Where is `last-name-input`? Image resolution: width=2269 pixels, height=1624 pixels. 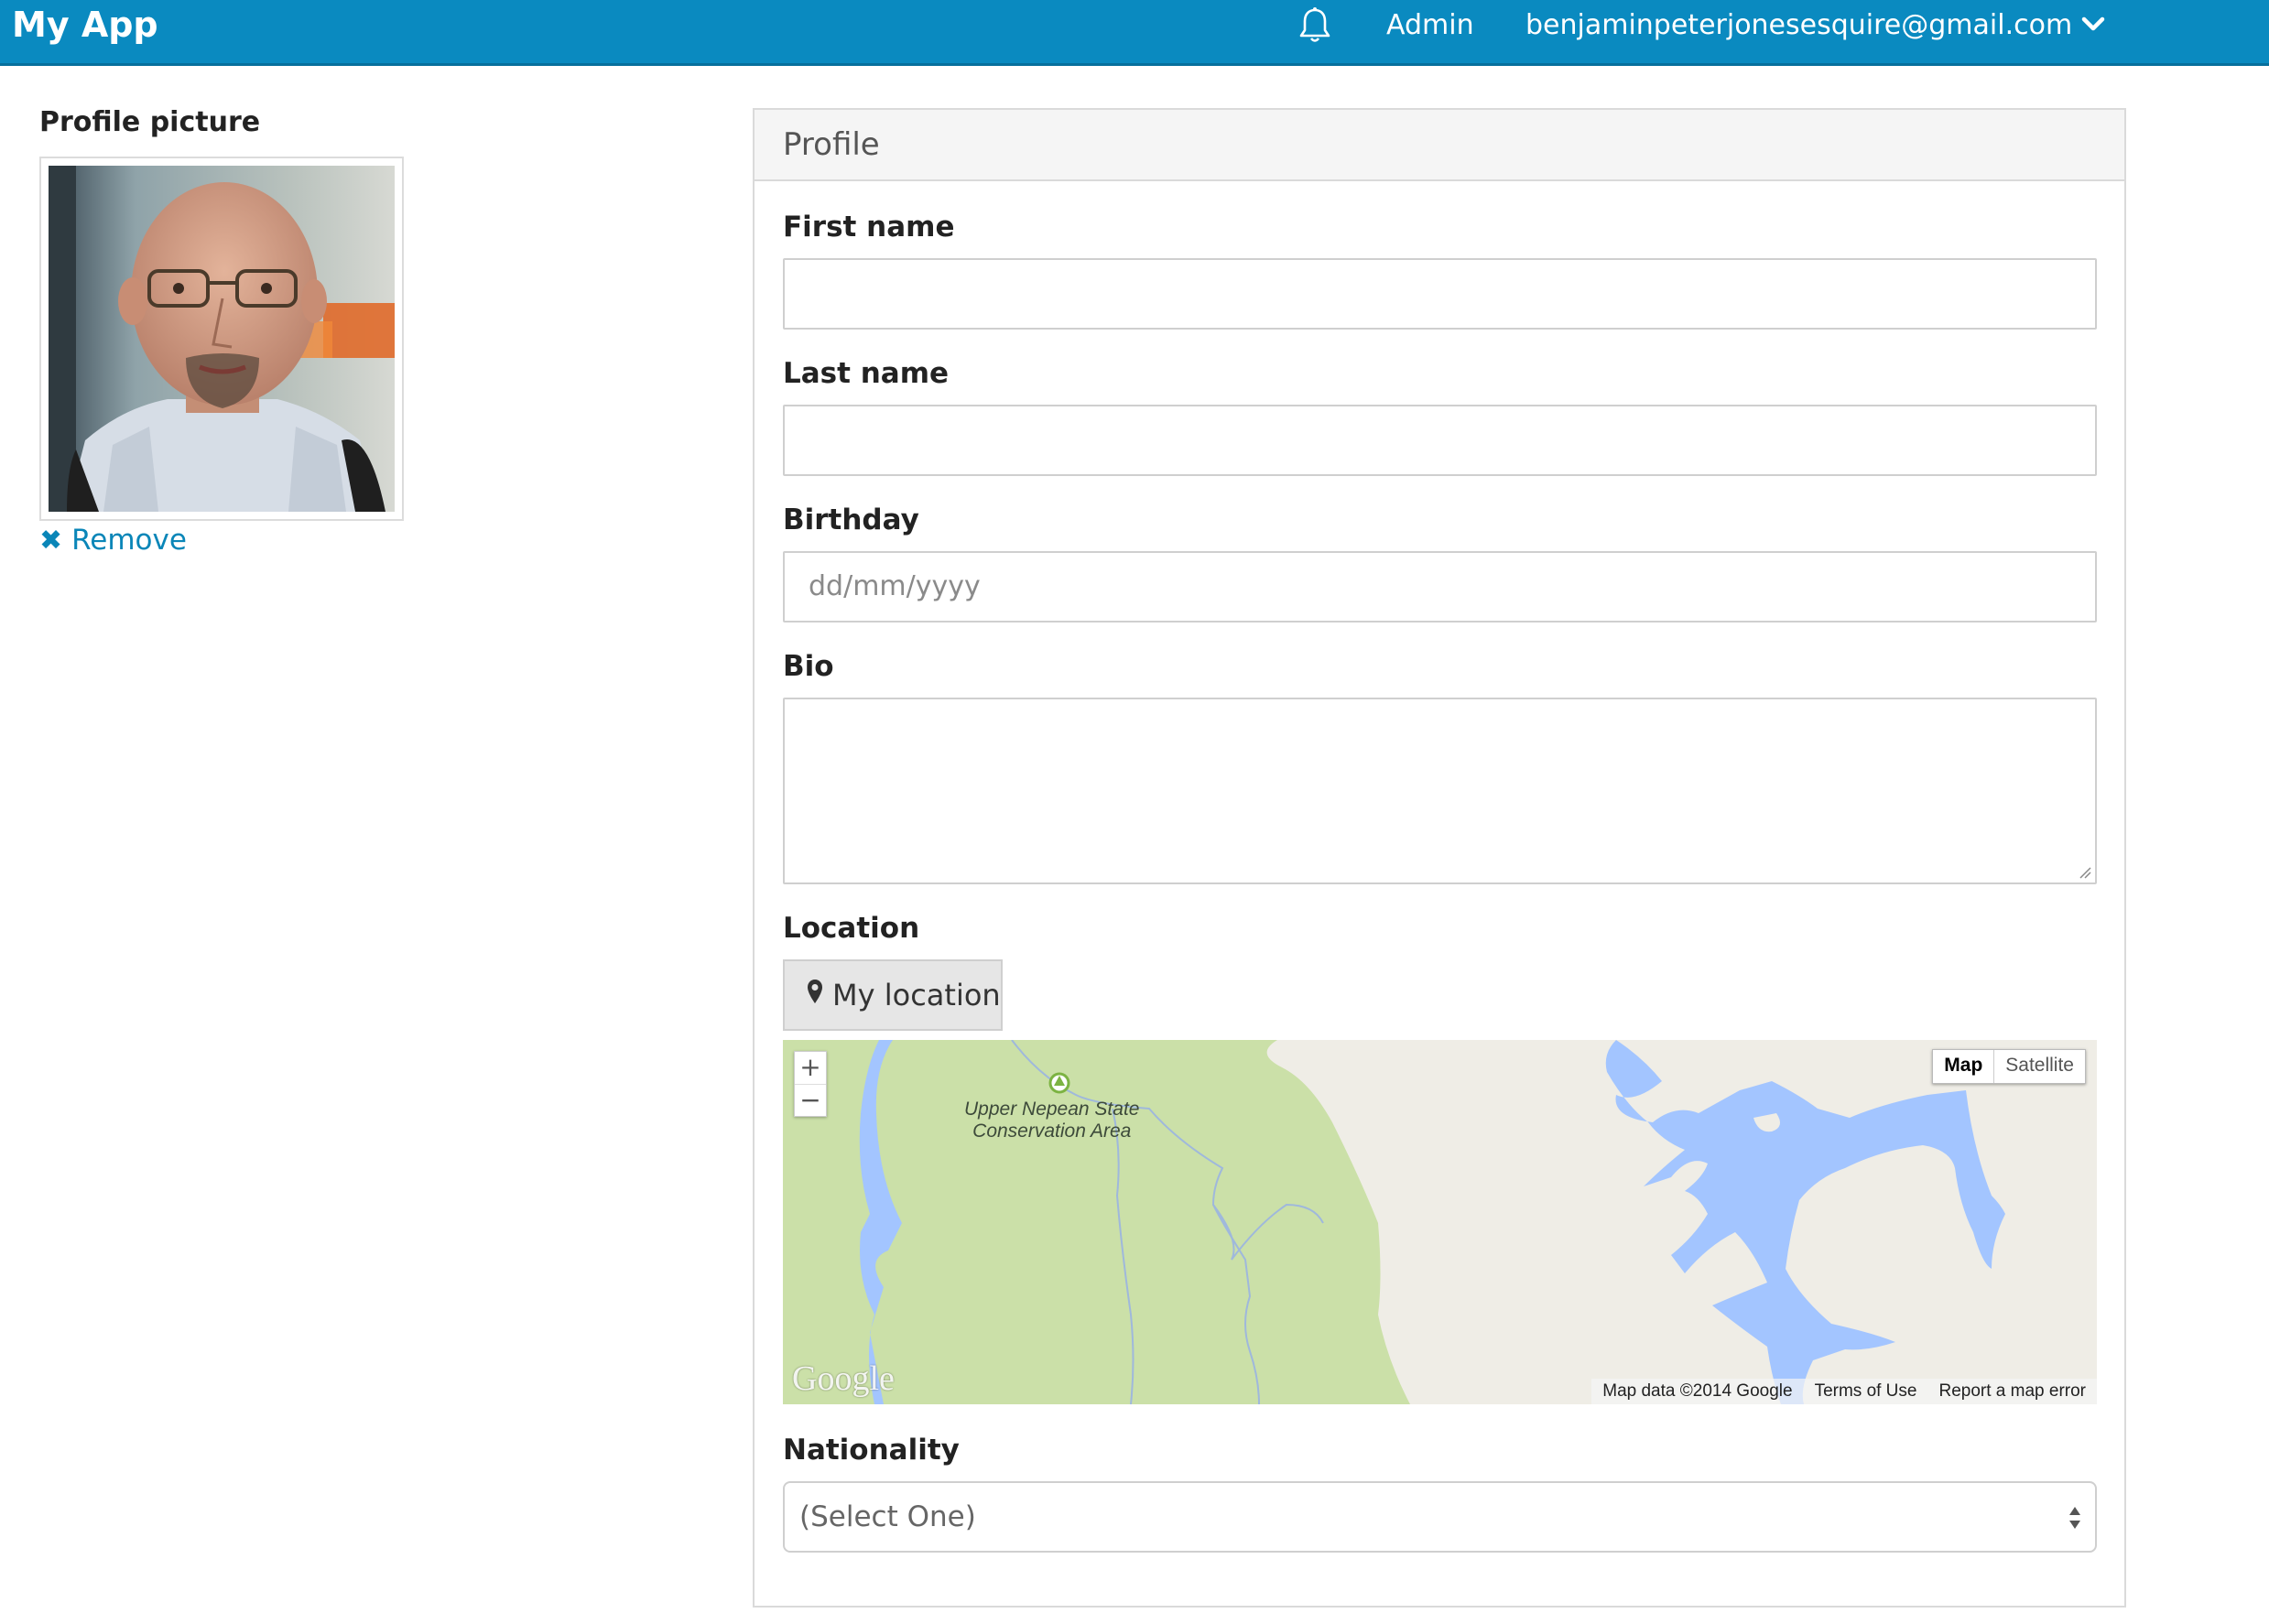
last-name-input is located at coordinates (1440, 440).